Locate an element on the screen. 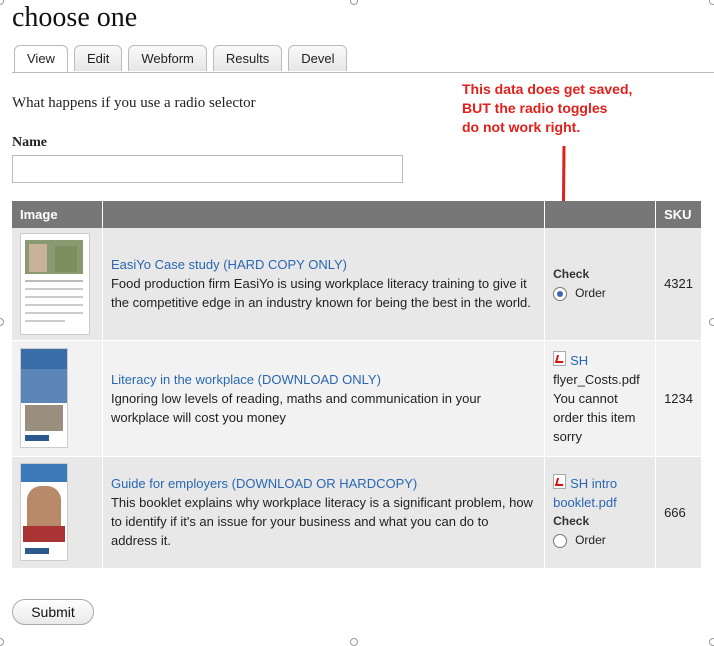 Image resolution: width=714 pixels, height=646 pixels. tab-devel: Devel is located at coordinates (318, 58).